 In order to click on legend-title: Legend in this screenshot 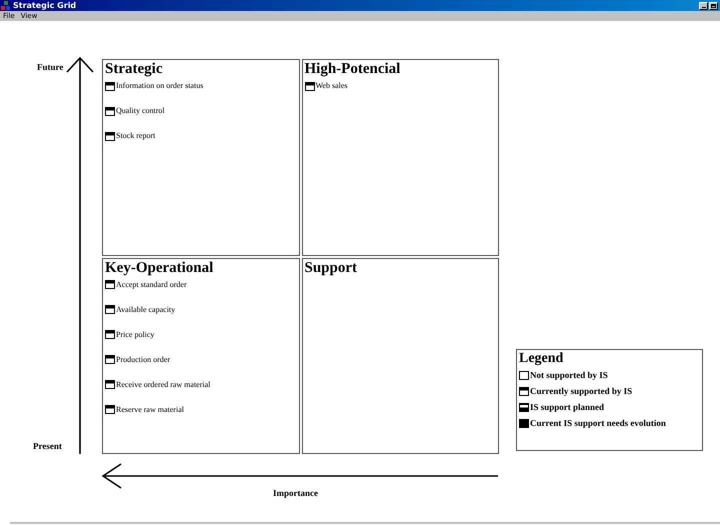, I will do `click(541, 359)`.